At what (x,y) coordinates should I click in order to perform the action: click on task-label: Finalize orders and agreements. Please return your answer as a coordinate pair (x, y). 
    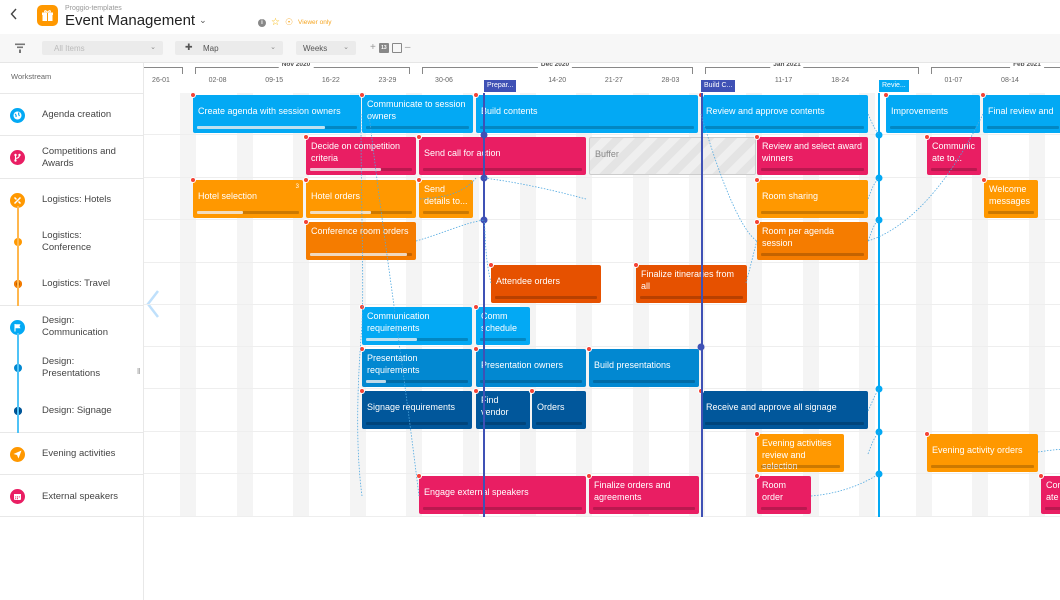
    Looking at the image, I should click on (632, 491).